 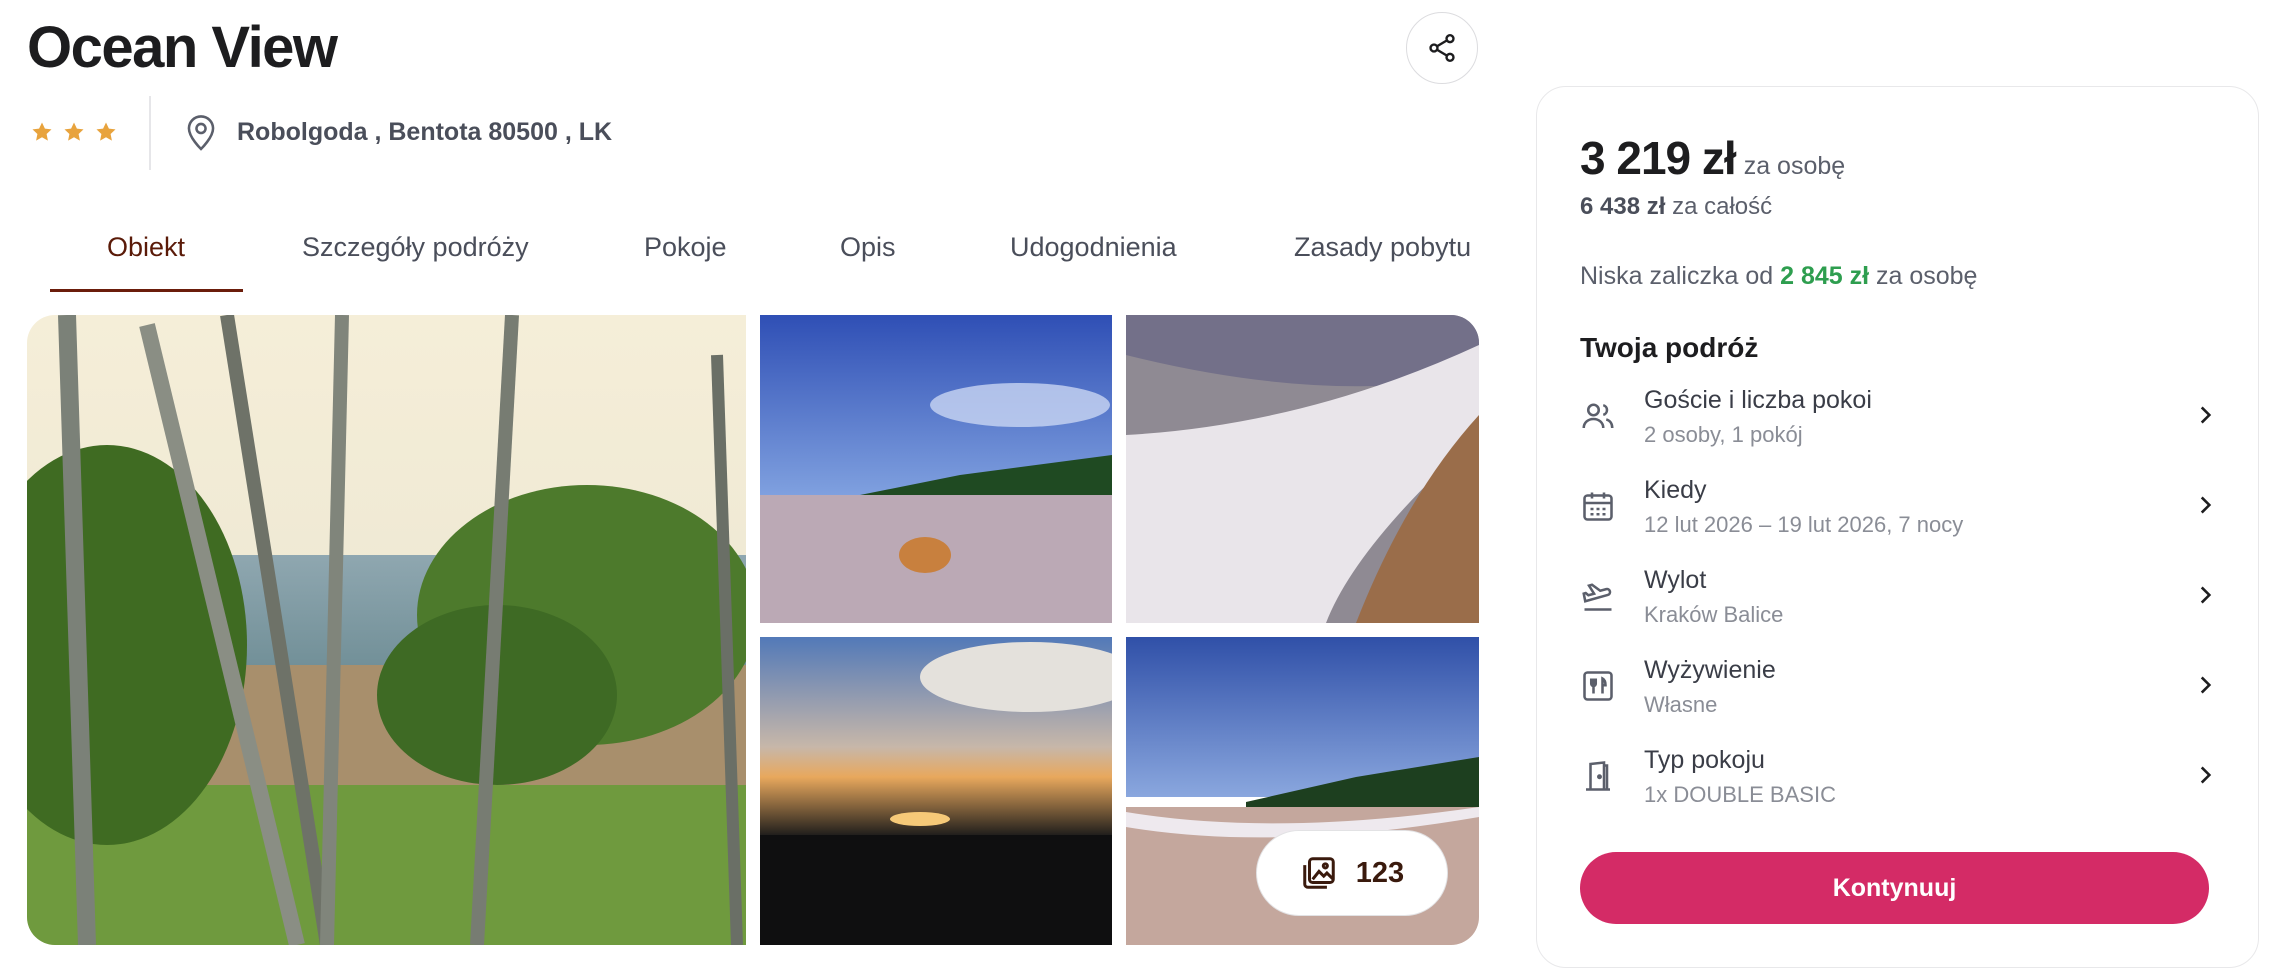 What do you see at coordinates (1597, 597) in the screenshot?
I see `plane-departure-icon` at bounding box center [1597, 597].